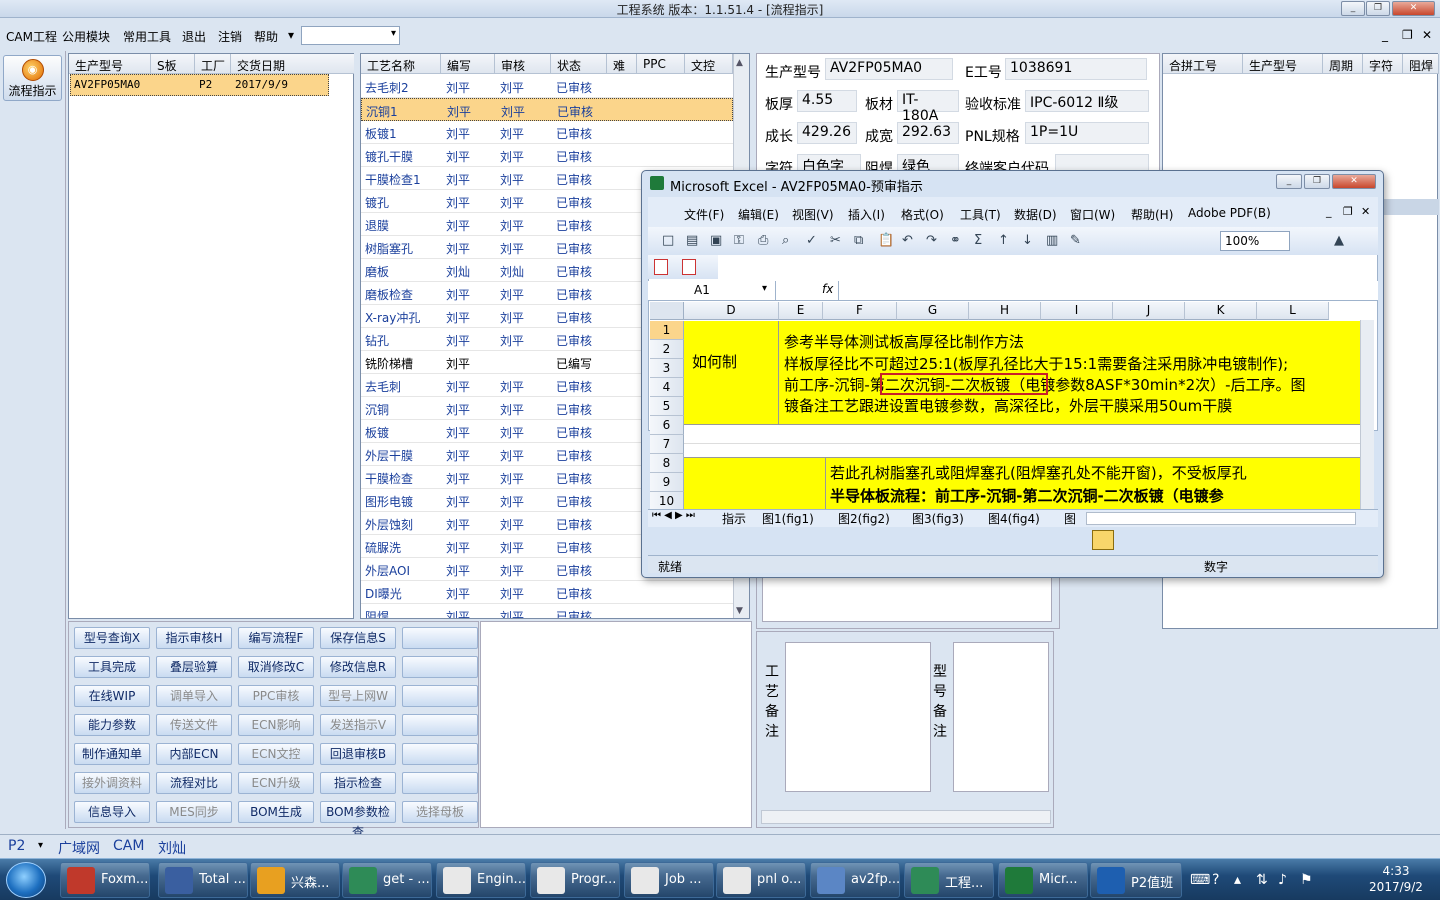 Image resolution: width=1440 pixels, height=900 pixels. What do you see at coordinates (673, 515) in the screenshot?
I see `tab-nav-arrows: ⏮ ◀ ▶ ⏭` at bounding box center [673, 515].